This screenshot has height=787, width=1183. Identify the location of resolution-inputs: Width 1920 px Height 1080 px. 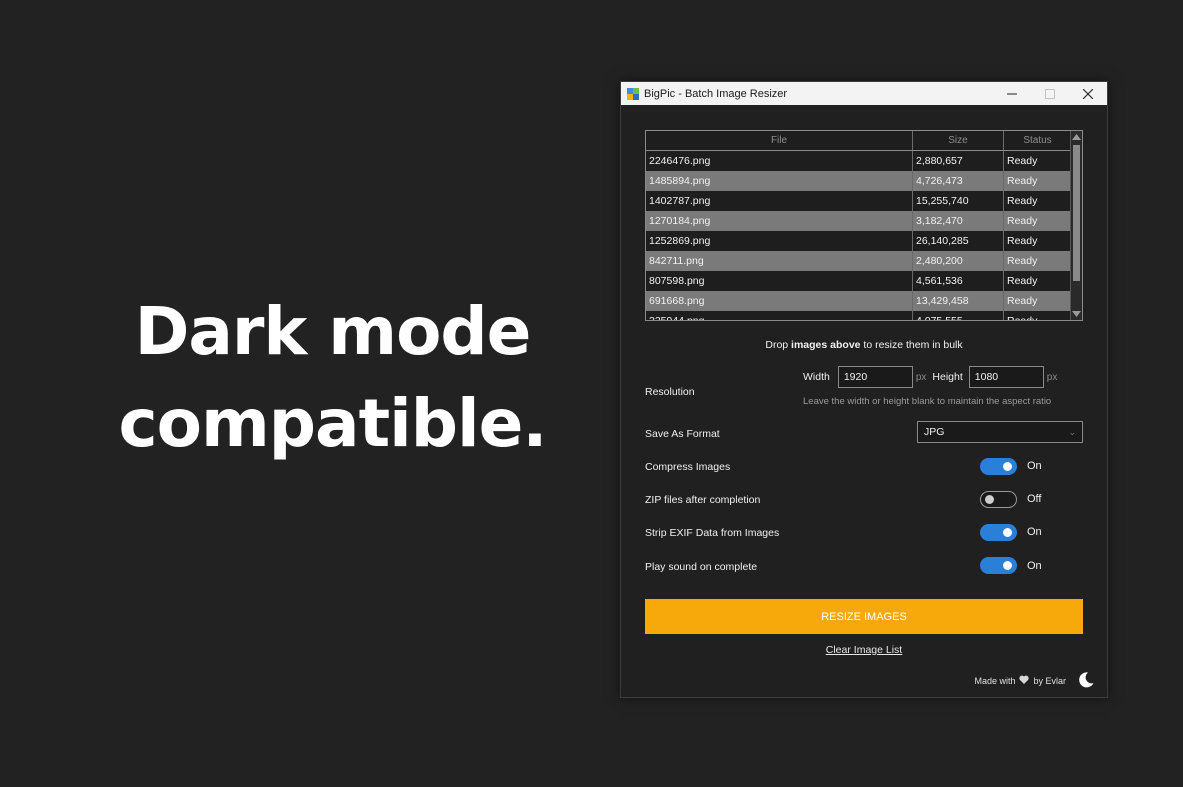
(930, 377).